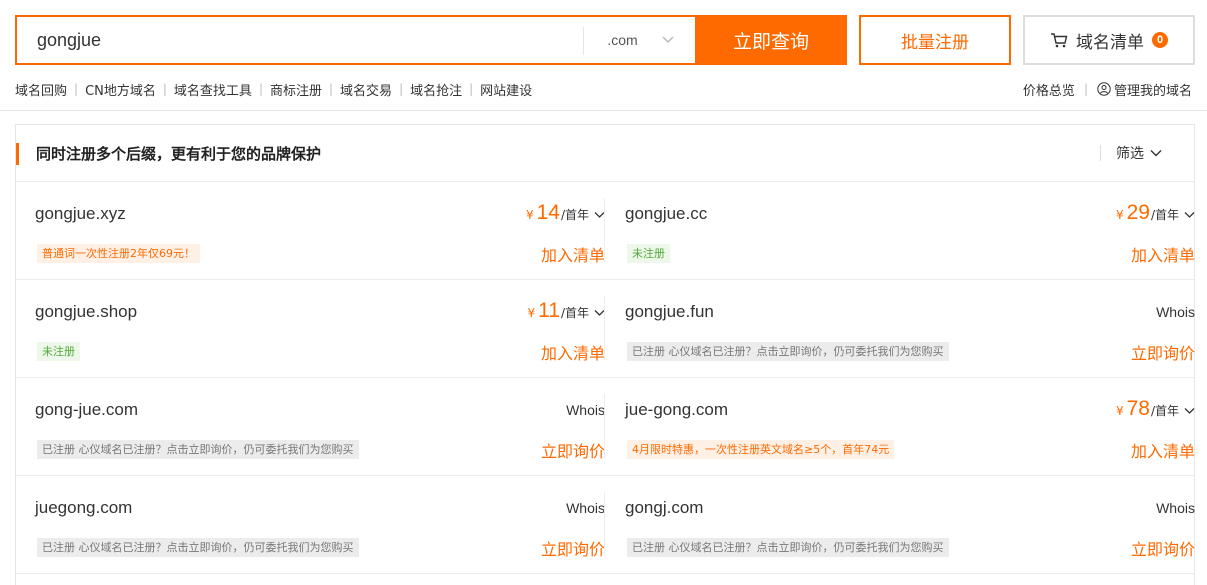  I want to click on price-dropdown: ¥ 29 /首年, so click(1155, 213).